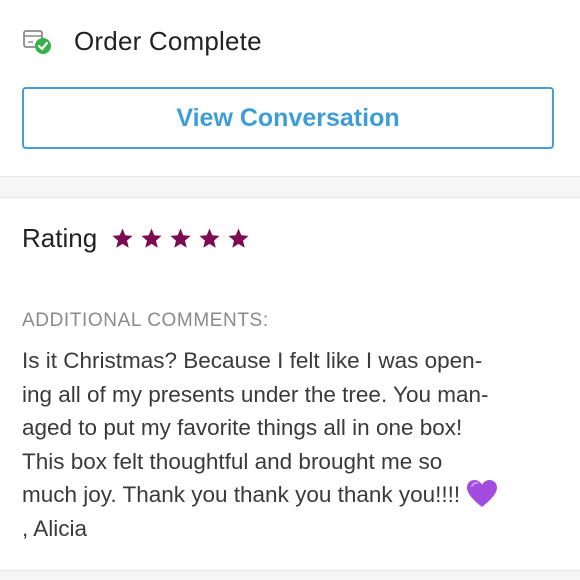 This screenshot has height=580, width=580. I want to click on additional-comments-heading: ADDITIONAL COMMENTS:, so click(145, 320).